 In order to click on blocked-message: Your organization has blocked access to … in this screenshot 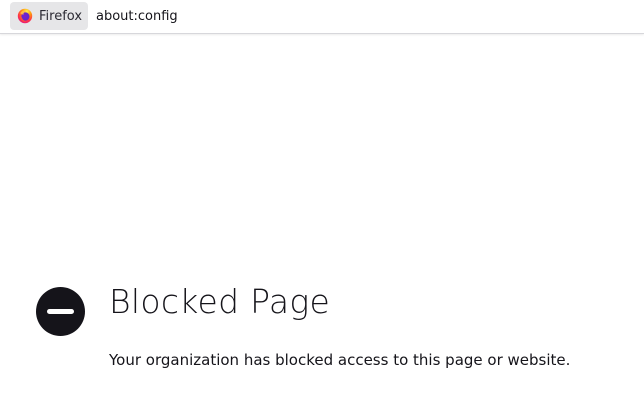, I will do `click(340, 360)`.